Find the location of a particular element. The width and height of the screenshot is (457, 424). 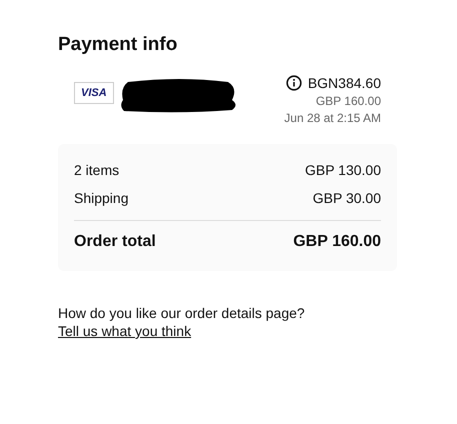

total-label: Order total is located at coordinates (115, 242).